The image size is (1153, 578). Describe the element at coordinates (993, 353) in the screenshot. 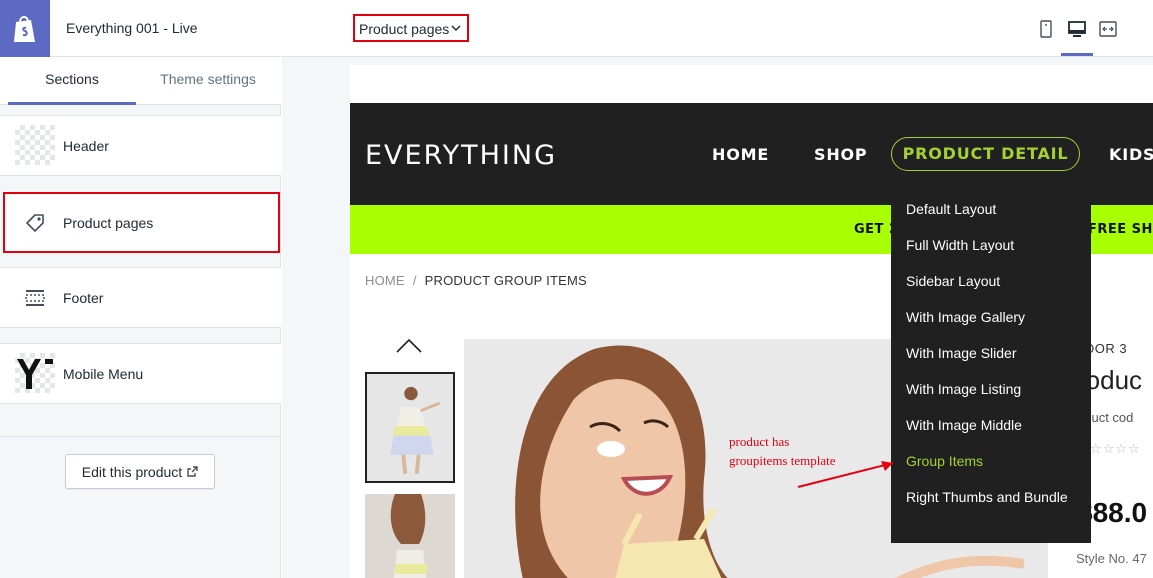

I see `dropdown-item-image-slider: With Image Slider` at that location.